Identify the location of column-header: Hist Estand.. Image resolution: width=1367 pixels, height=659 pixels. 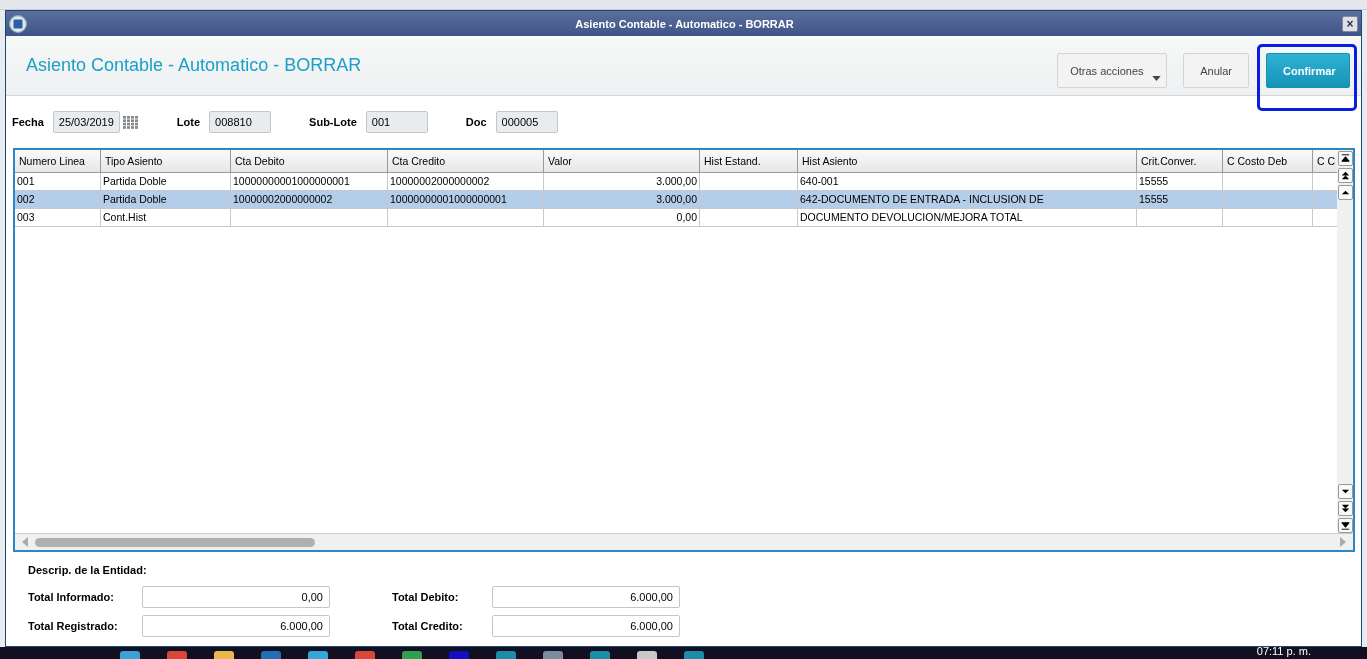
(749, 161).